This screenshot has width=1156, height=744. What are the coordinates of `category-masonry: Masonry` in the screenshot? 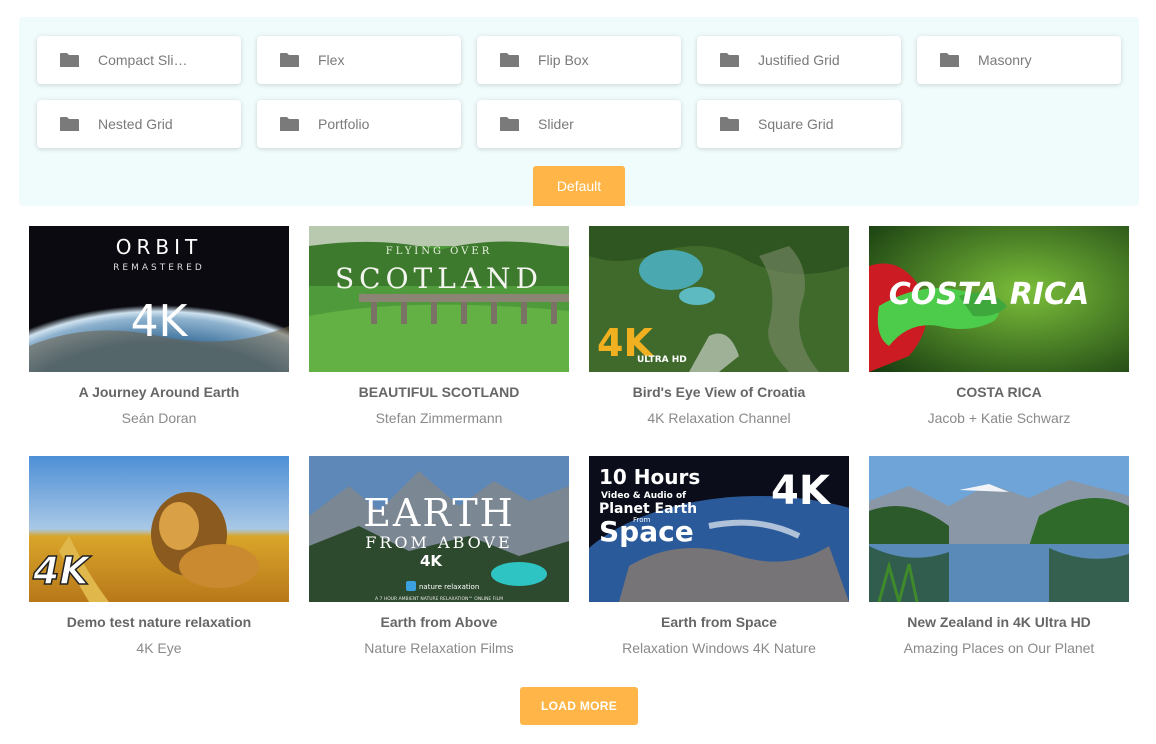 It's located at (1019, 60).